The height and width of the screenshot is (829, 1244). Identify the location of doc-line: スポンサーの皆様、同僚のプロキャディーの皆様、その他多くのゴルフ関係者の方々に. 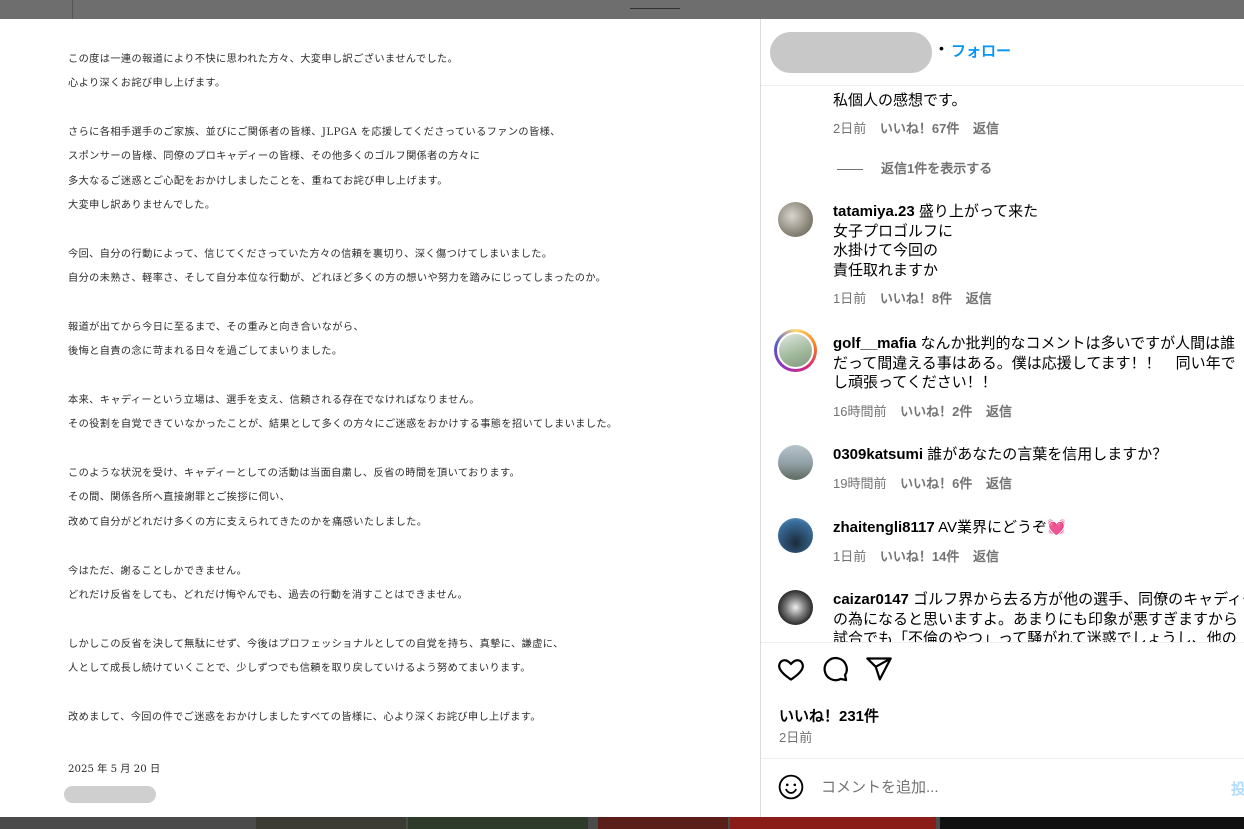
(274, 157).